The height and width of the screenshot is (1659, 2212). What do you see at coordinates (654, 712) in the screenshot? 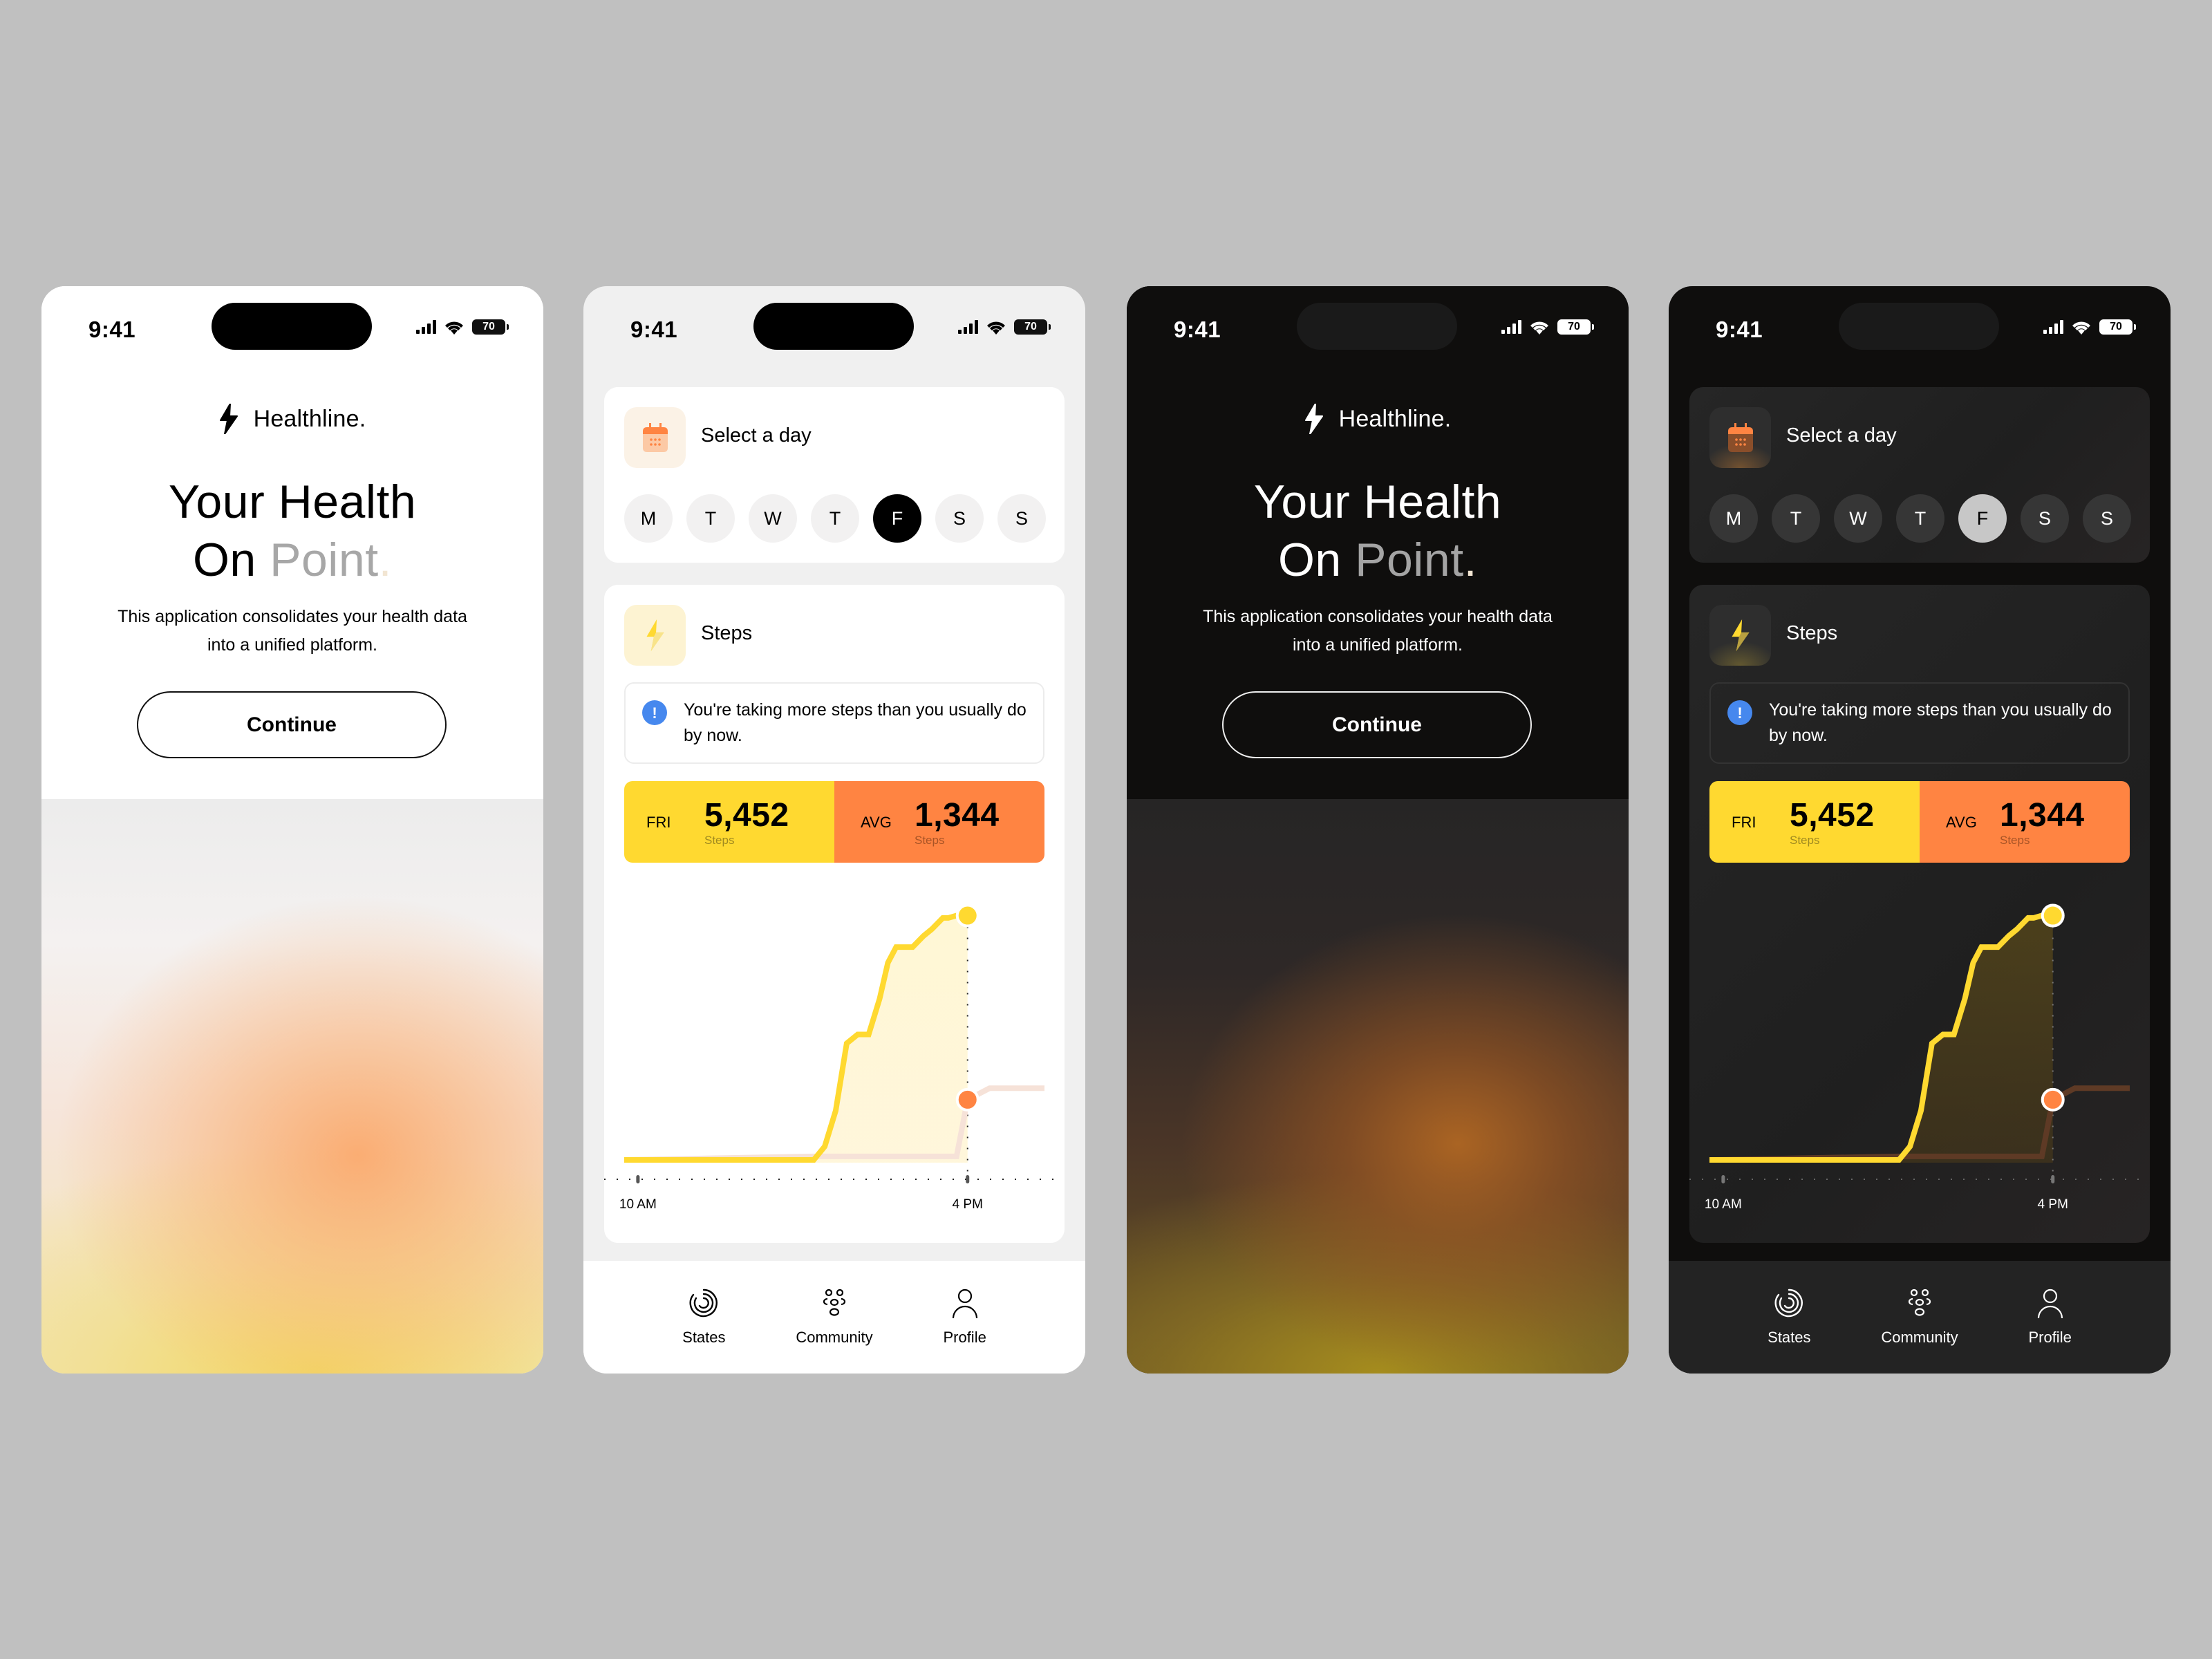
I see `info-icon: !` at bounding box center [654, 712].